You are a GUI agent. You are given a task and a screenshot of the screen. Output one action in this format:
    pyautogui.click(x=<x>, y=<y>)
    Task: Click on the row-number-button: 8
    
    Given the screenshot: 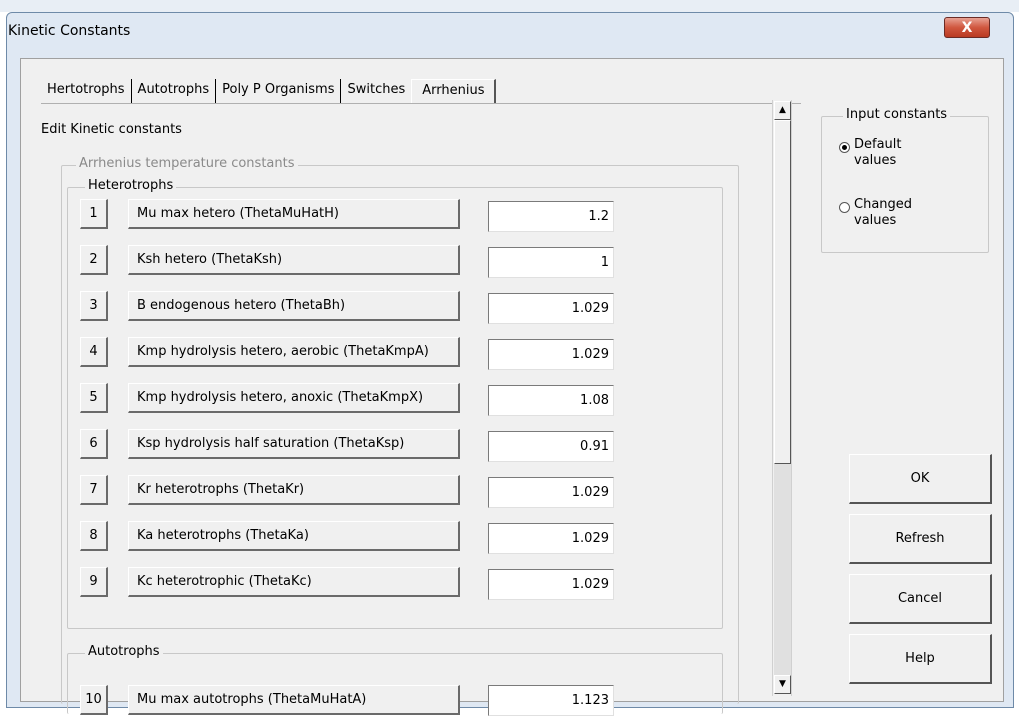 What is the action you would take?
    pyautogui.click(x=94, y=536)
    